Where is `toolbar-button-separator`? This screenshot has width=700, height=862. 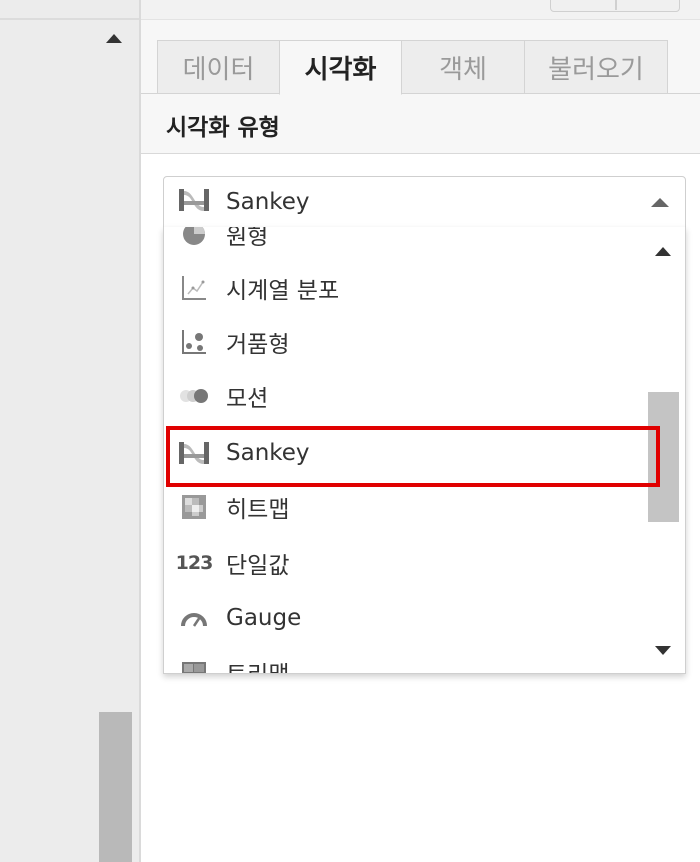 toolbar-button-separator is located at coordinates (616, 5).